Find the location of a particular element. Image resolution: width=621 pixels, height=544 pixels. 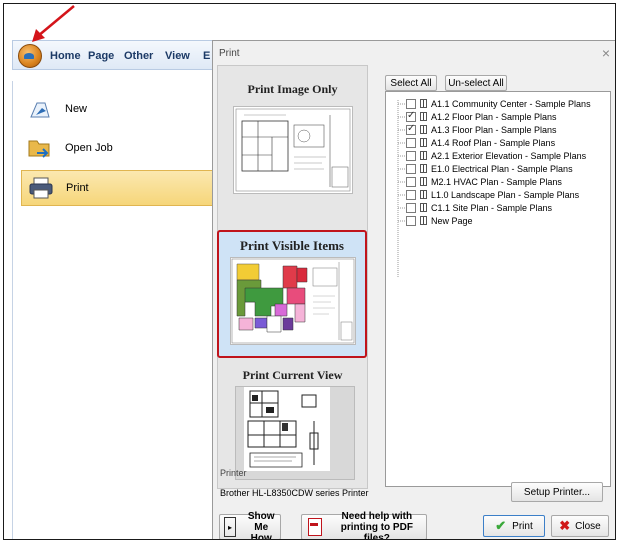

current-view-thumbnail-image is located at coordinates (295, 433).